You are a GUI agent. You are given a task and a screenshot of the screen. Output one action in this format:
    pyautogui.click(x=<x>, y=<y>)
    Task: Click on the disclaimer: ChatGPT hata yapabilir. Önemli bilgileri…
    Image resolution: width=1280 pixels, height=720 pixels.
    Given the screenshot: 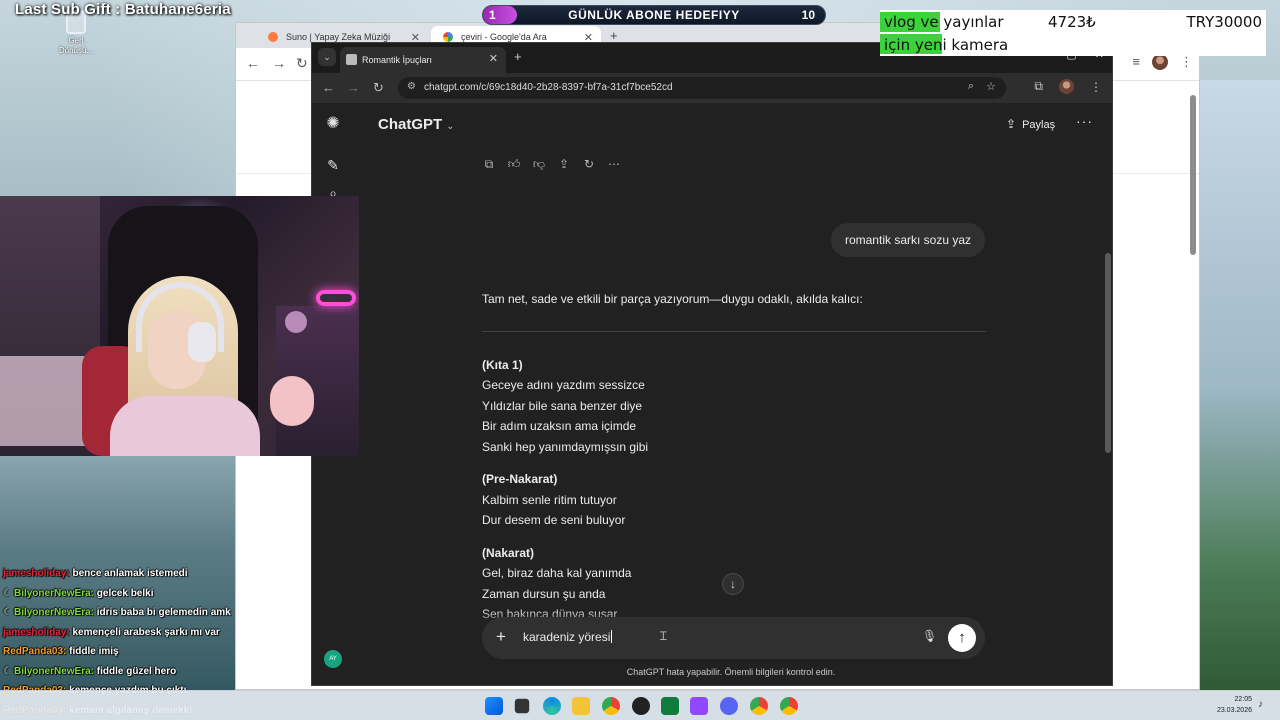 What is the action you would take?
    pyautogui.click(x=731, y=672)
    